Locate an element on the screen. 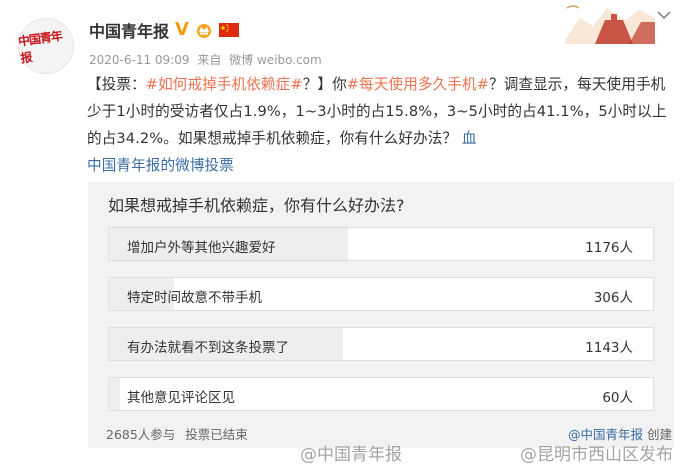 Image resolution: width=690 pixels, height=468 pixels. poll-participants: 2685人参与 is located at coordinates (141, 434).